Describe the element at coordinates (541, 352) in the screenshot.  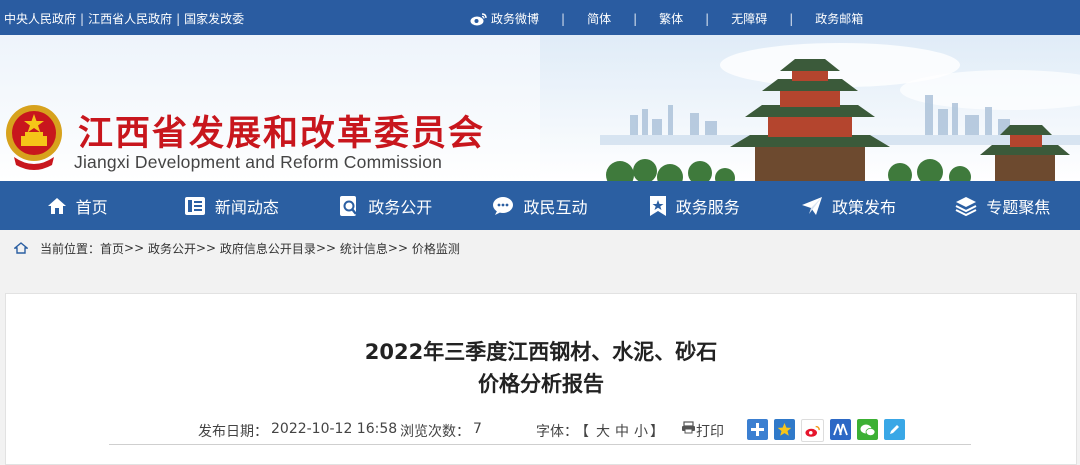
I see `article-title-line1: 2022年三季度江西钢材、水泥、砂石` at that location.